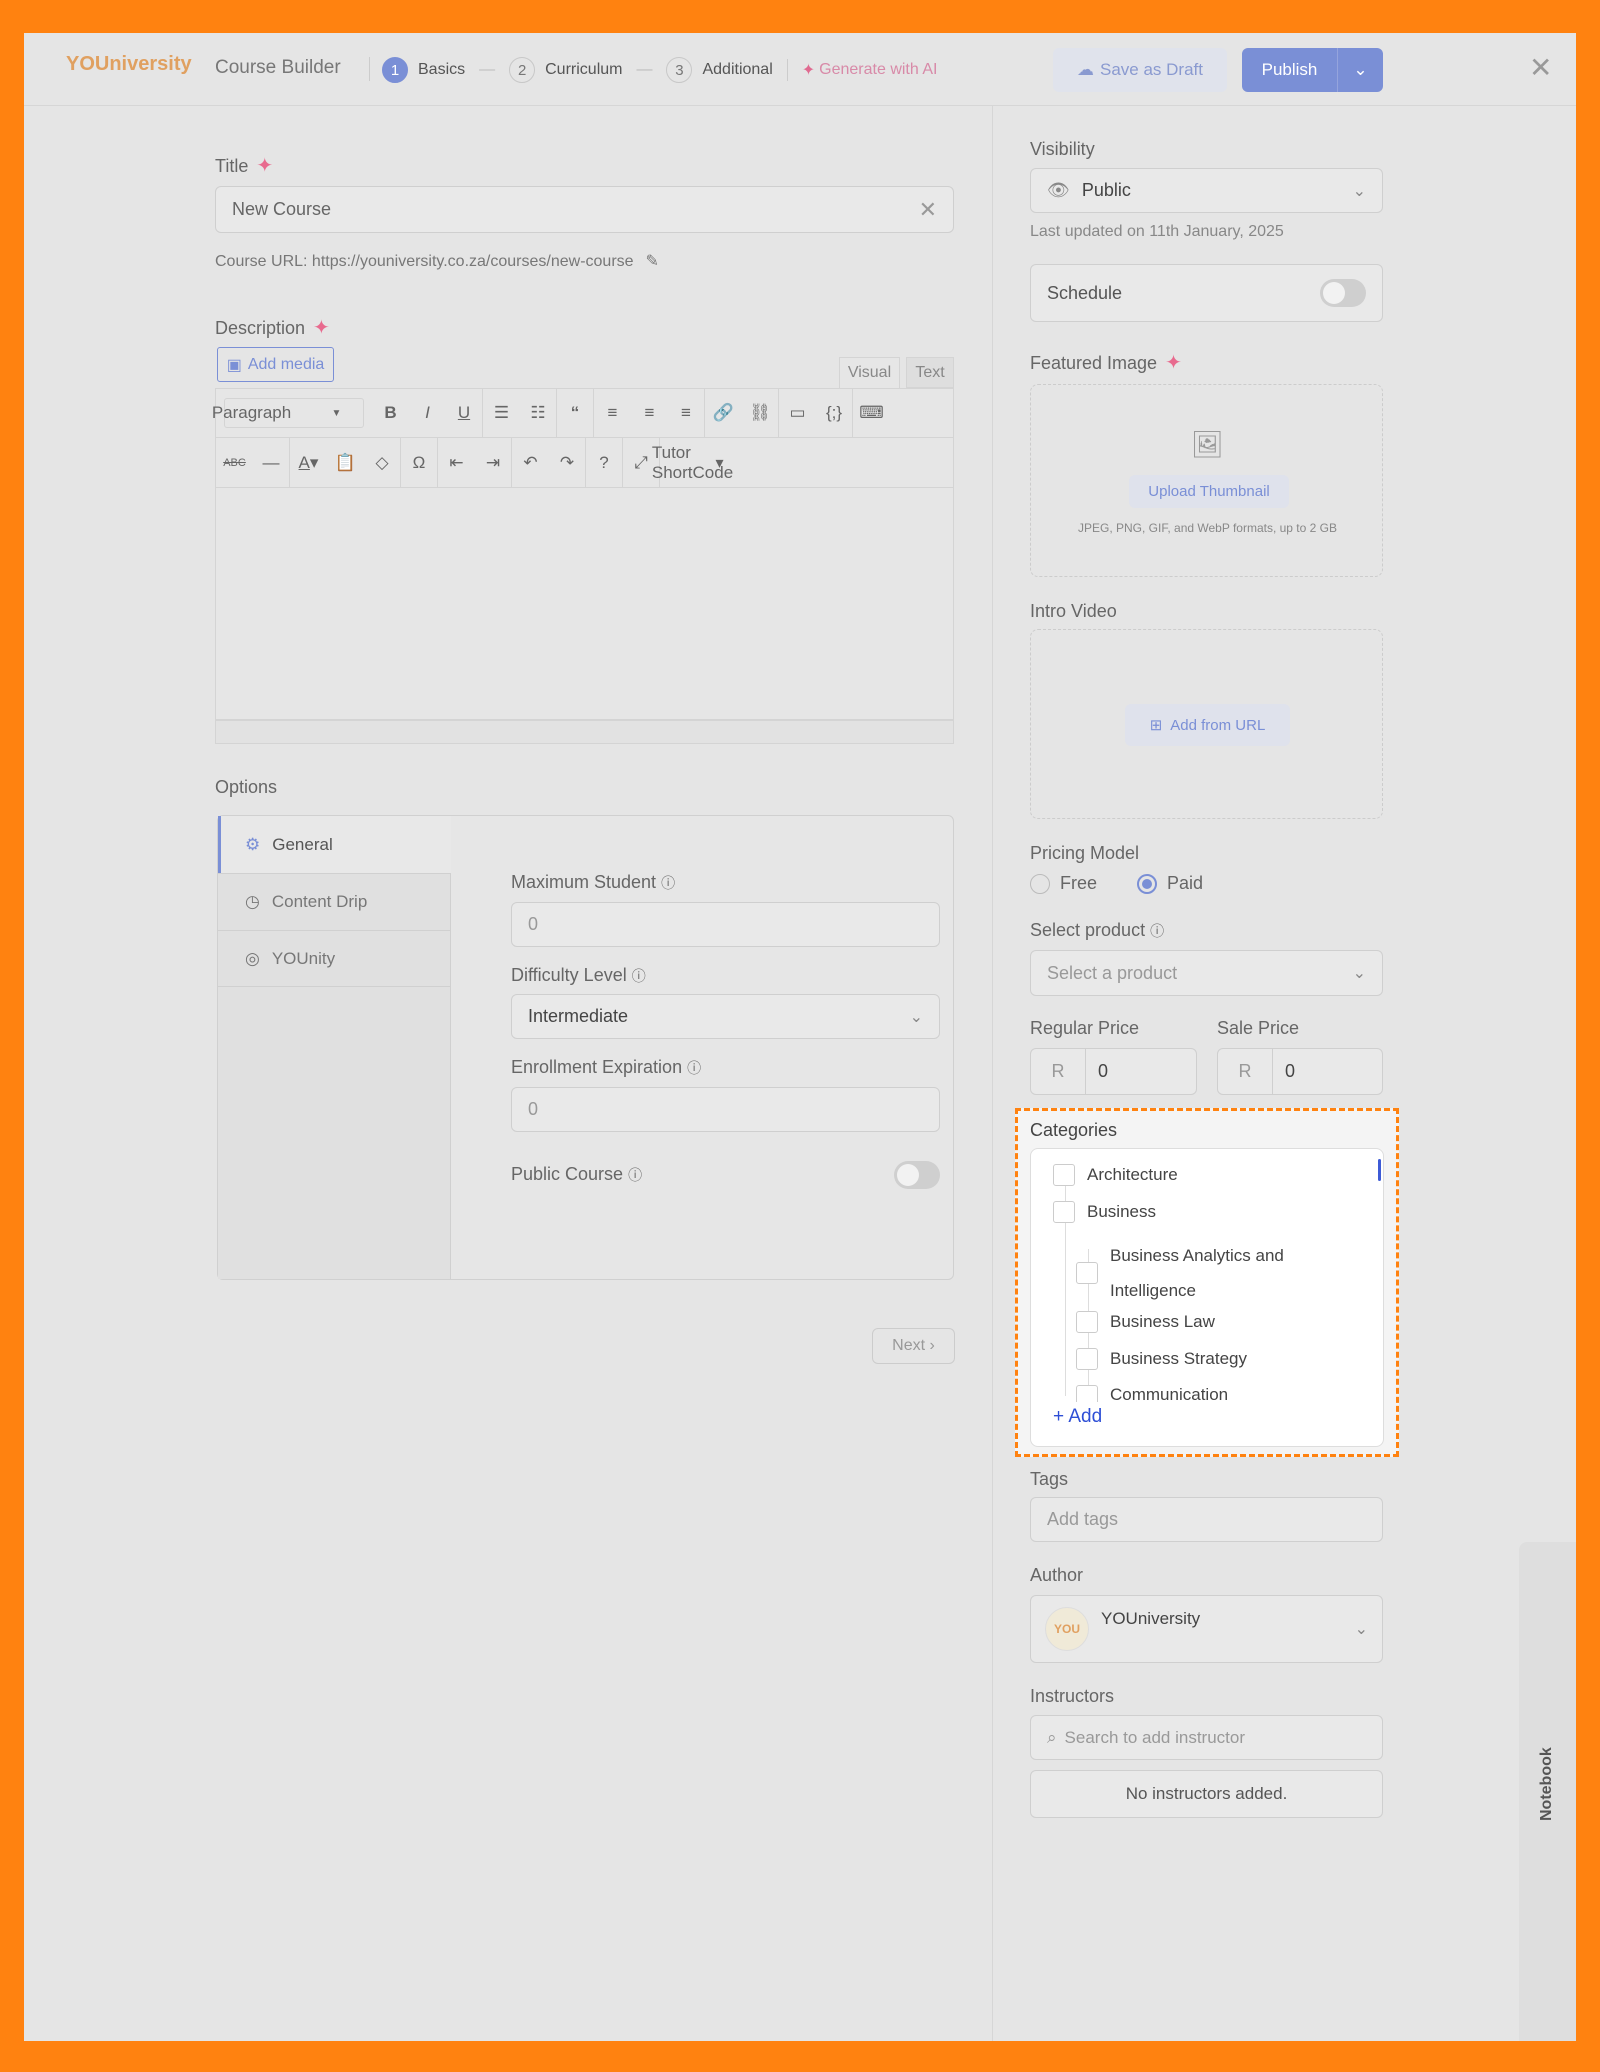 The width and height of the screenshot is (1600, 2072). I want to click on publish-button: Publish, so click(1289, 70).